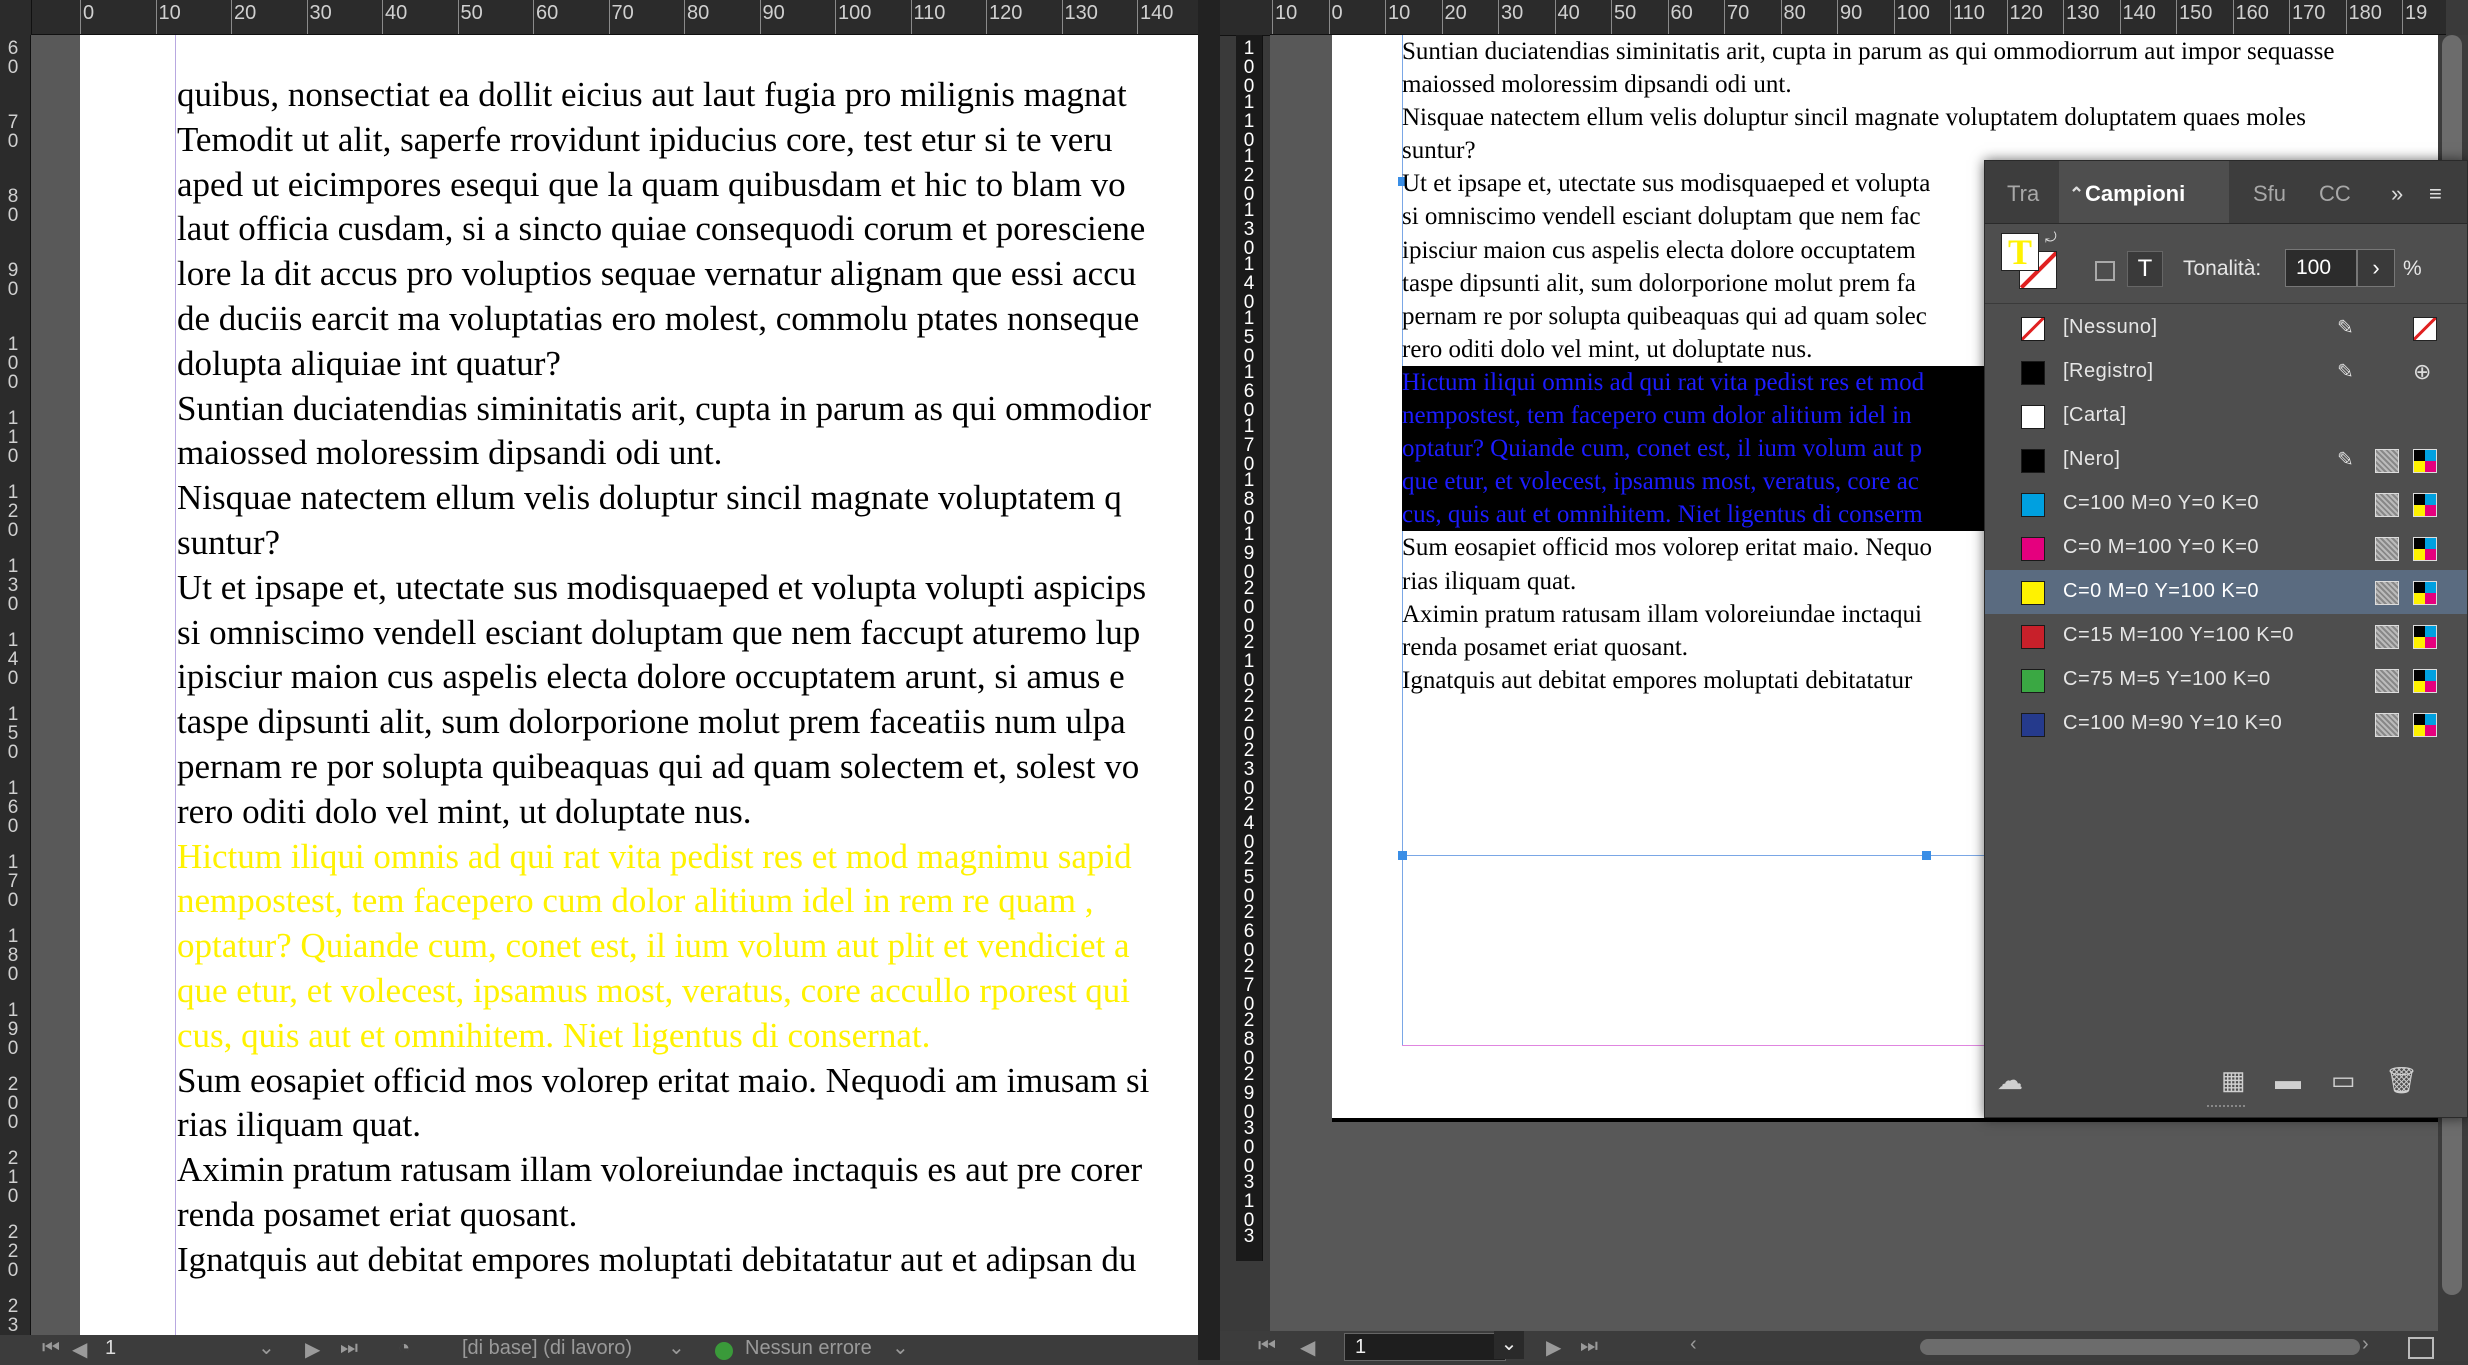 The image size is (2468, 1365). Describe the element at coordinates (2340, 192) in the screenshot. I see `tab-cc-libraries: CC` at that location.